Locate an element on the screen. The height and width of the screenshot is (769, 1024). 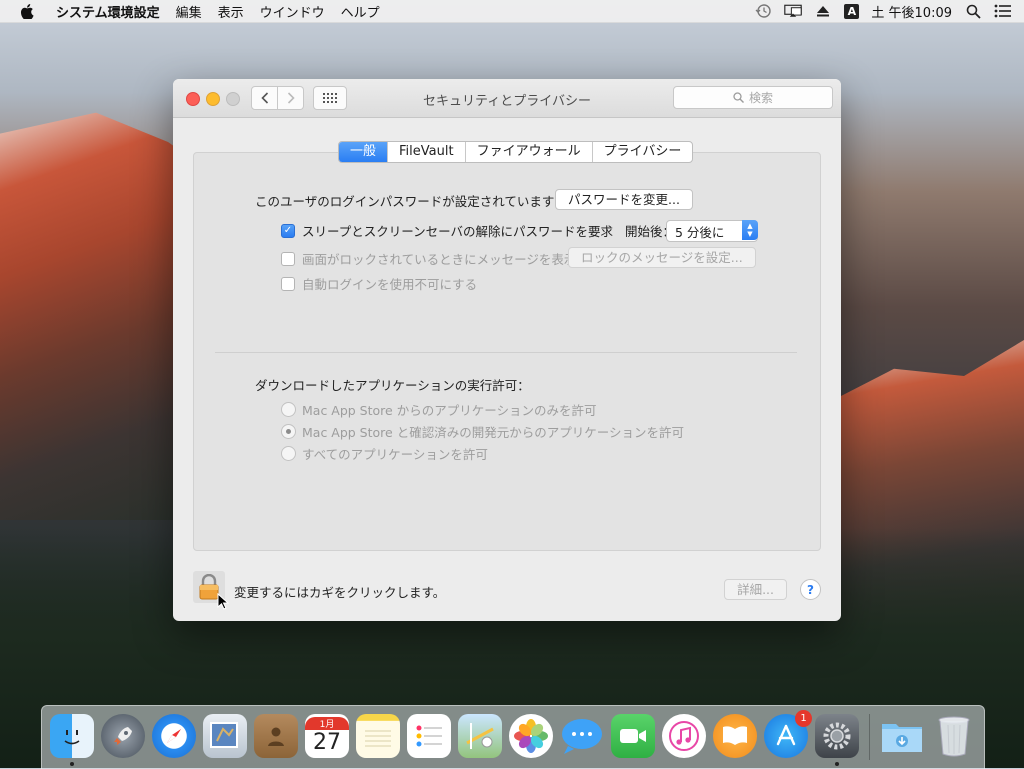
menu-edit: 編集 is located at coordinates (189, 11).